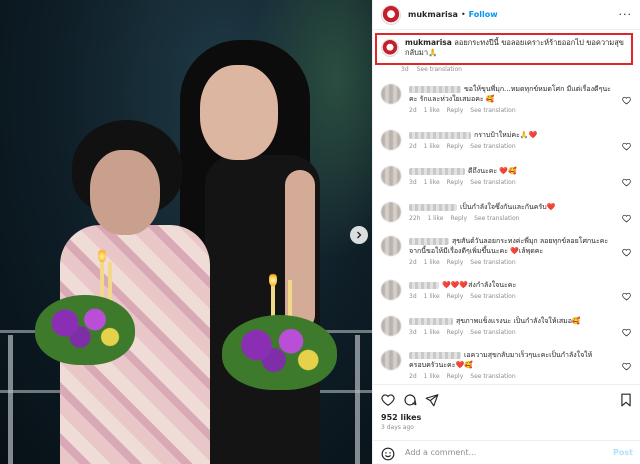  What do you see at coordinates (506, 135) in the screenshot?
I see `comment-text: กราบป้าใหม่คะ🙏❤️` at bounding box center [506, 135].